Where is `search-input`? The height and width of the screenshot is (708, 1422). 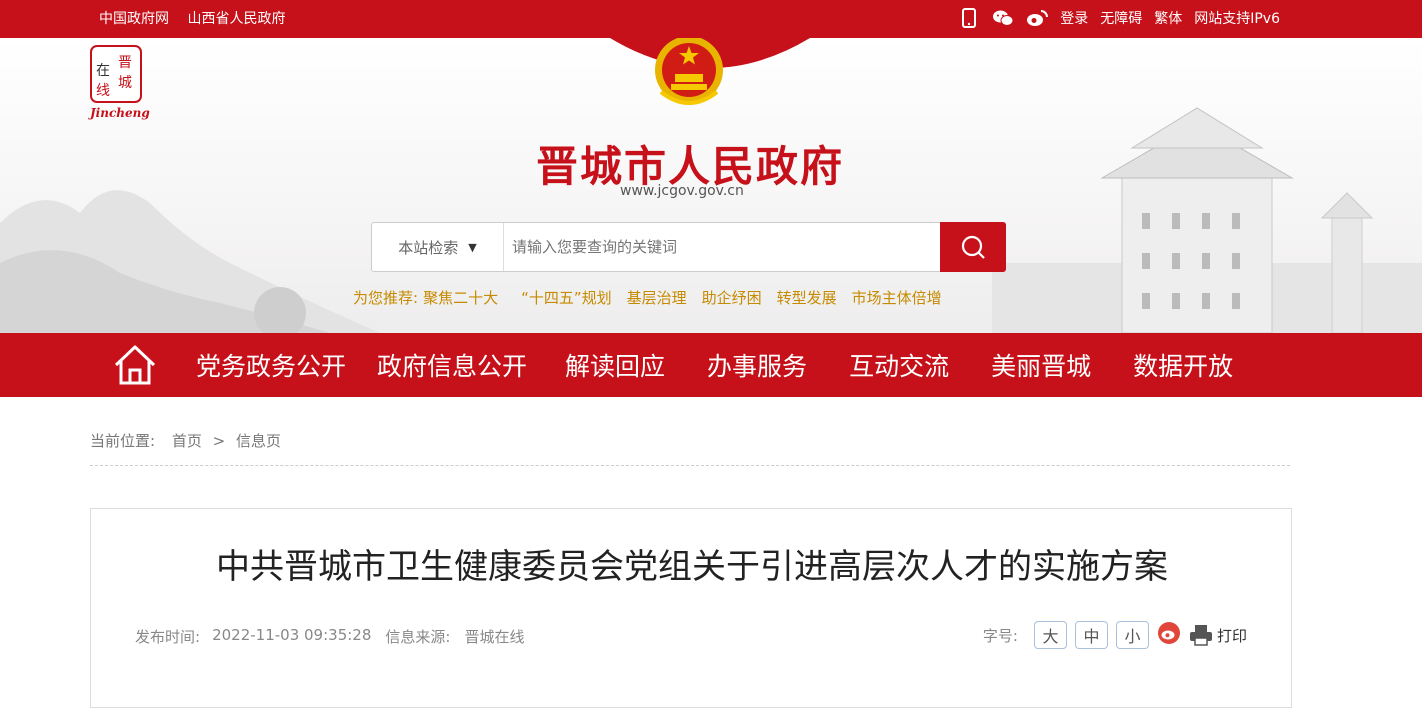
search-input is located at coordinates (722, 247).